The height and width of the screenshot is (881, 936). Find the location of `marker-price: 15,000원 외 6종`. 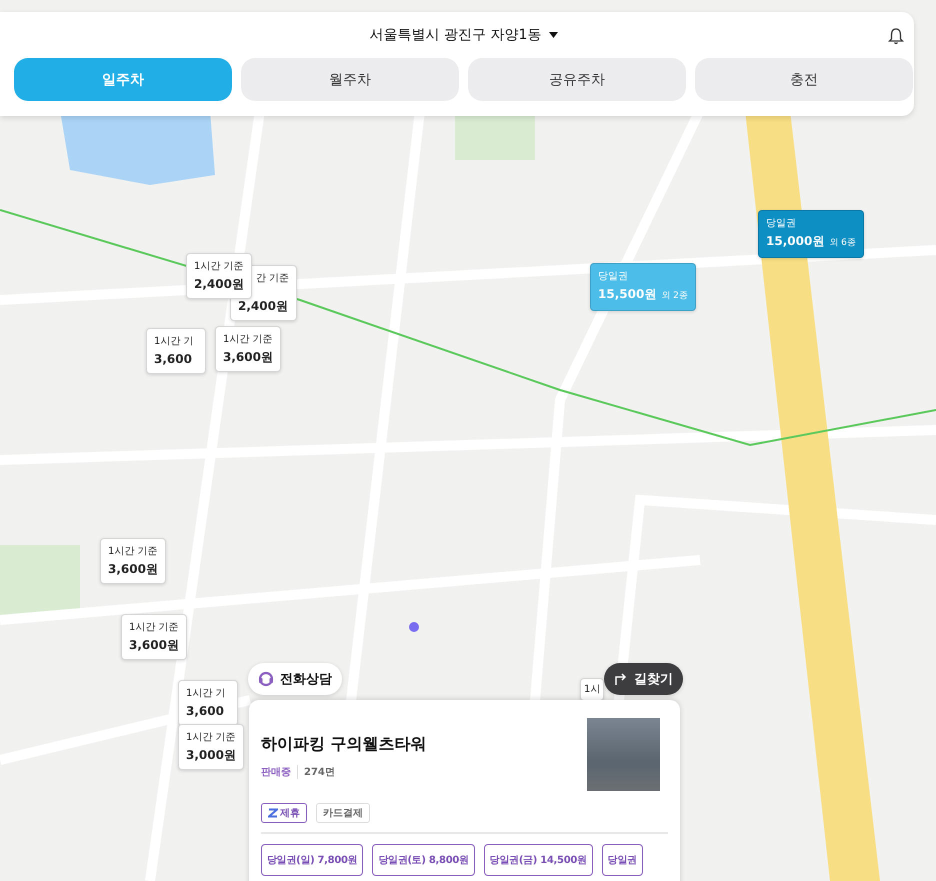

marker-price: 15,000원 외 6종 is located at coordinates (811, 242).